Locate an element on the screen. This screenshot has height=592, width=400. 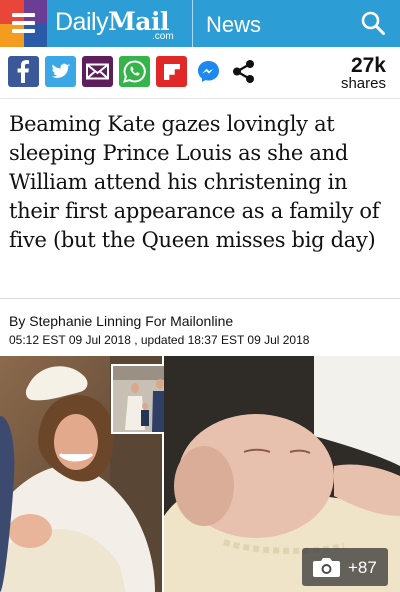
facebook-icon is located at coordinates (23, 71).